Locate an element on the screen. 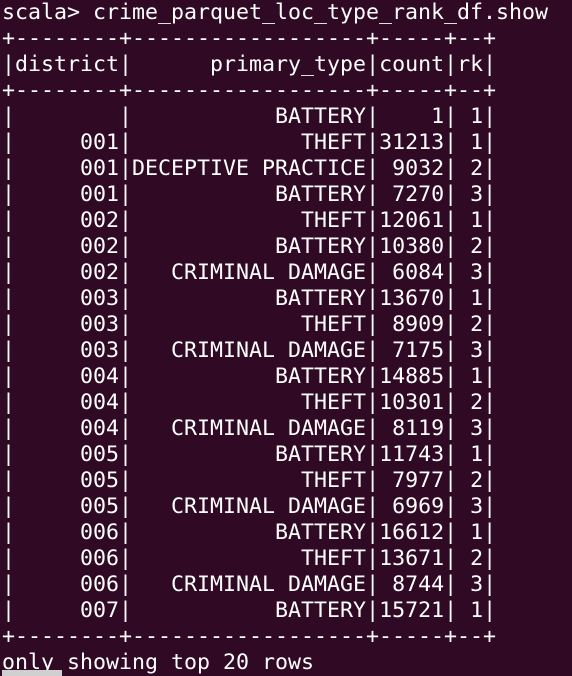 The height and width of the screenshot is (676, 572). table-row: | 003| BATTERY|13670| 1| is located at coordinates (249, 298).